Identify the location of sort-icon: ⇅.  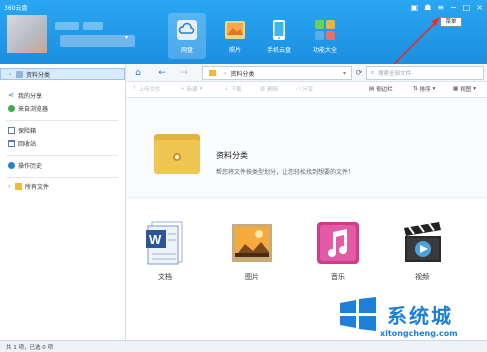
(415, 89).